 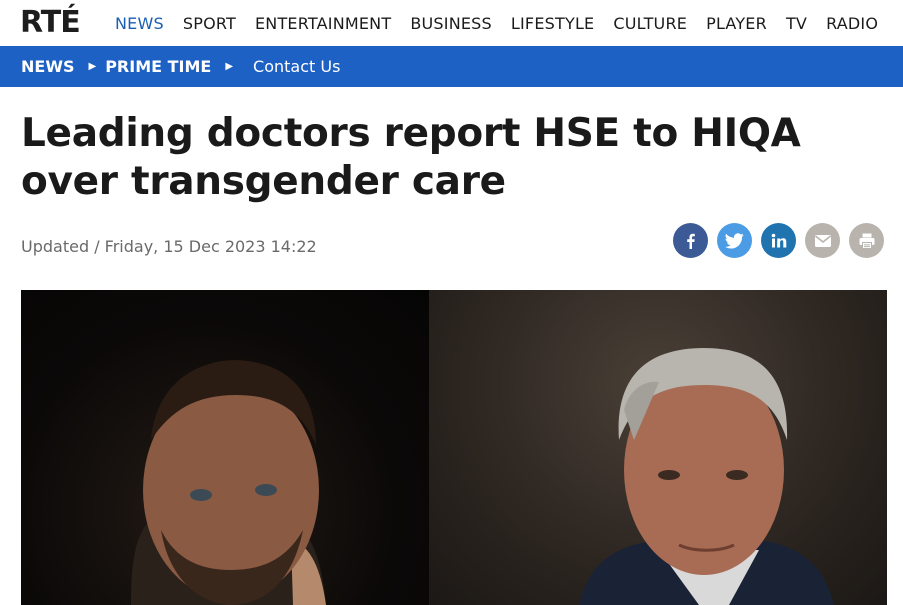 I want to click on linkedin-icon, so click(x=778, y=240).